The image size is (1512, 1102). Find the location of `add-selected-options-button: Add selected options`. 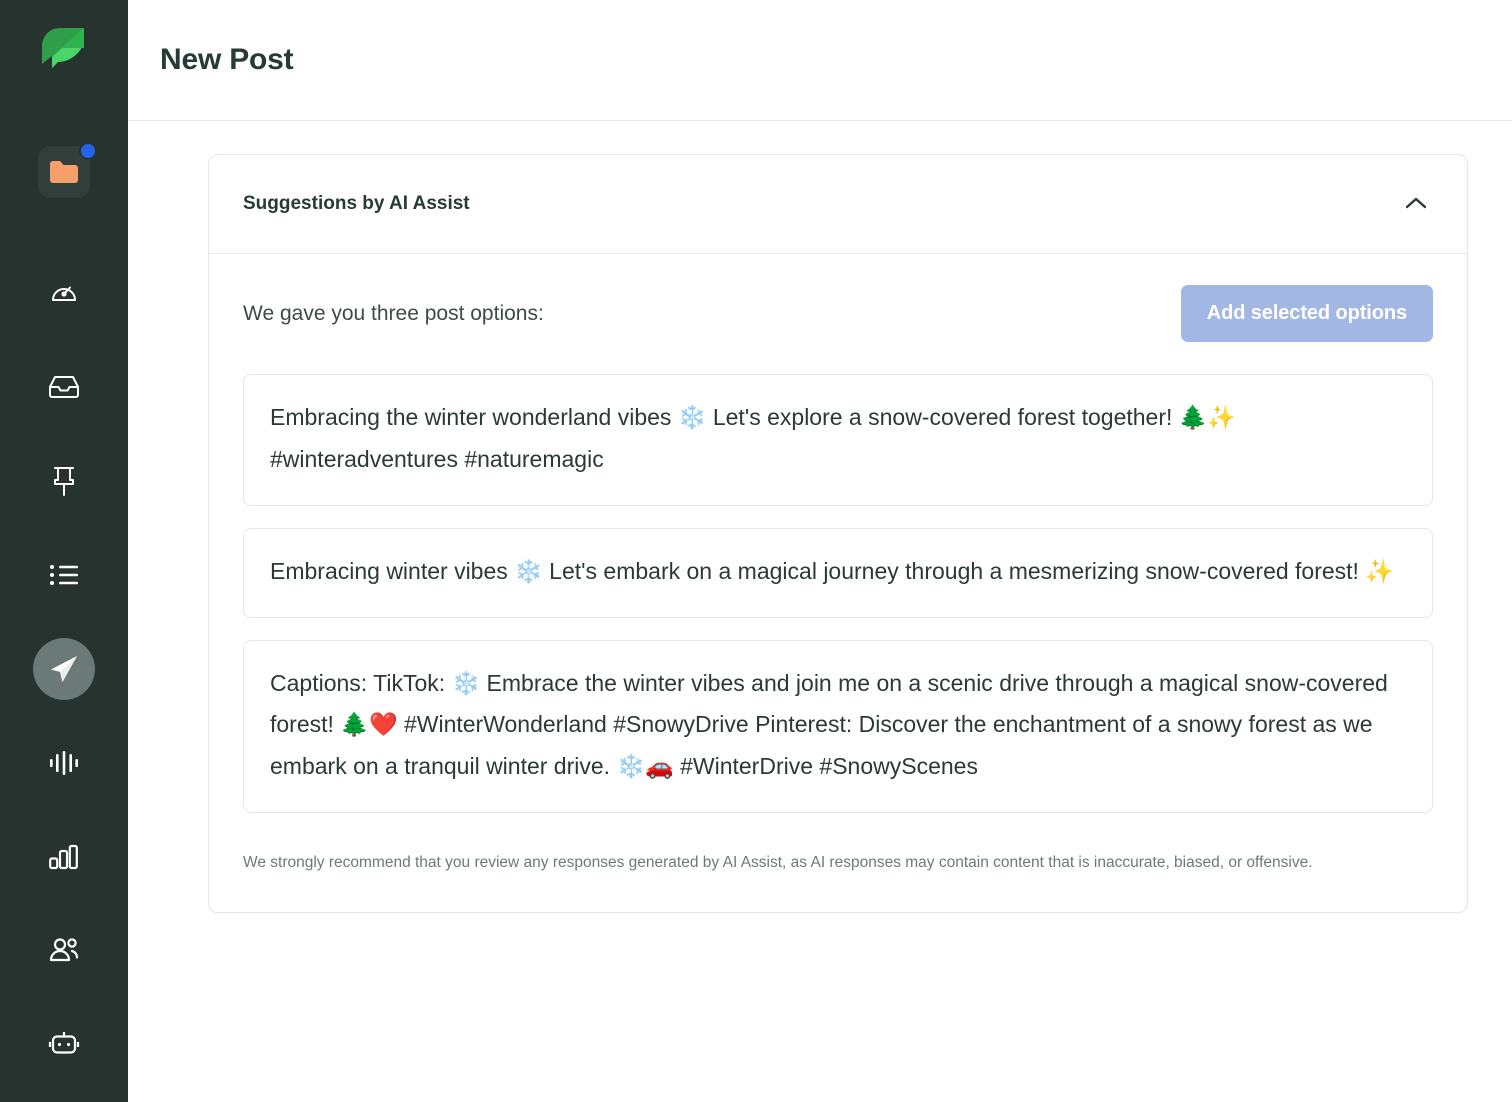

add-selected-options-button: Add selected options is located at coordinates (1306, 313).